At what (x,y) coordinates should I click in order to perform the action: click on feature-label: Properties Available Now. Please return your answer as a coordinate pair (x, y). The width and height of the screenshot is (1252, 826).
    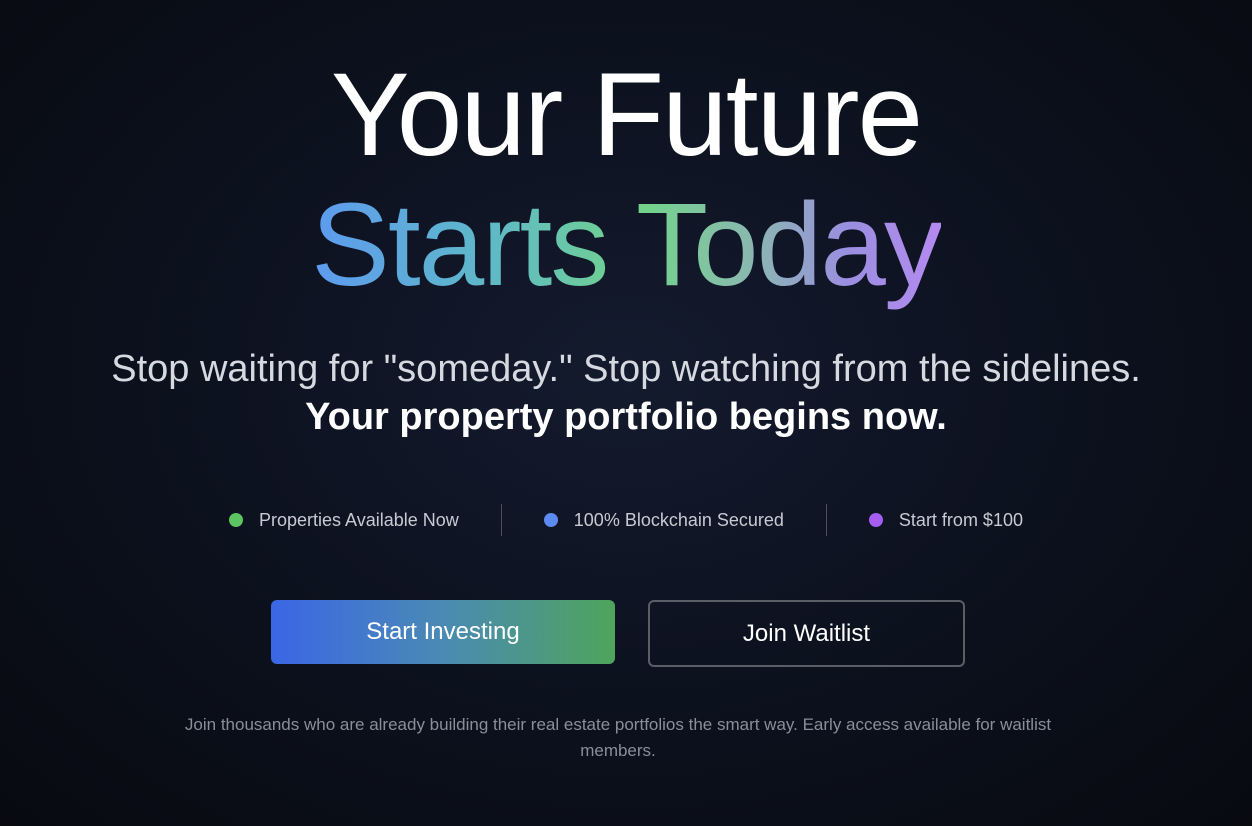
    Looking at the image, I should click on (359, 519).